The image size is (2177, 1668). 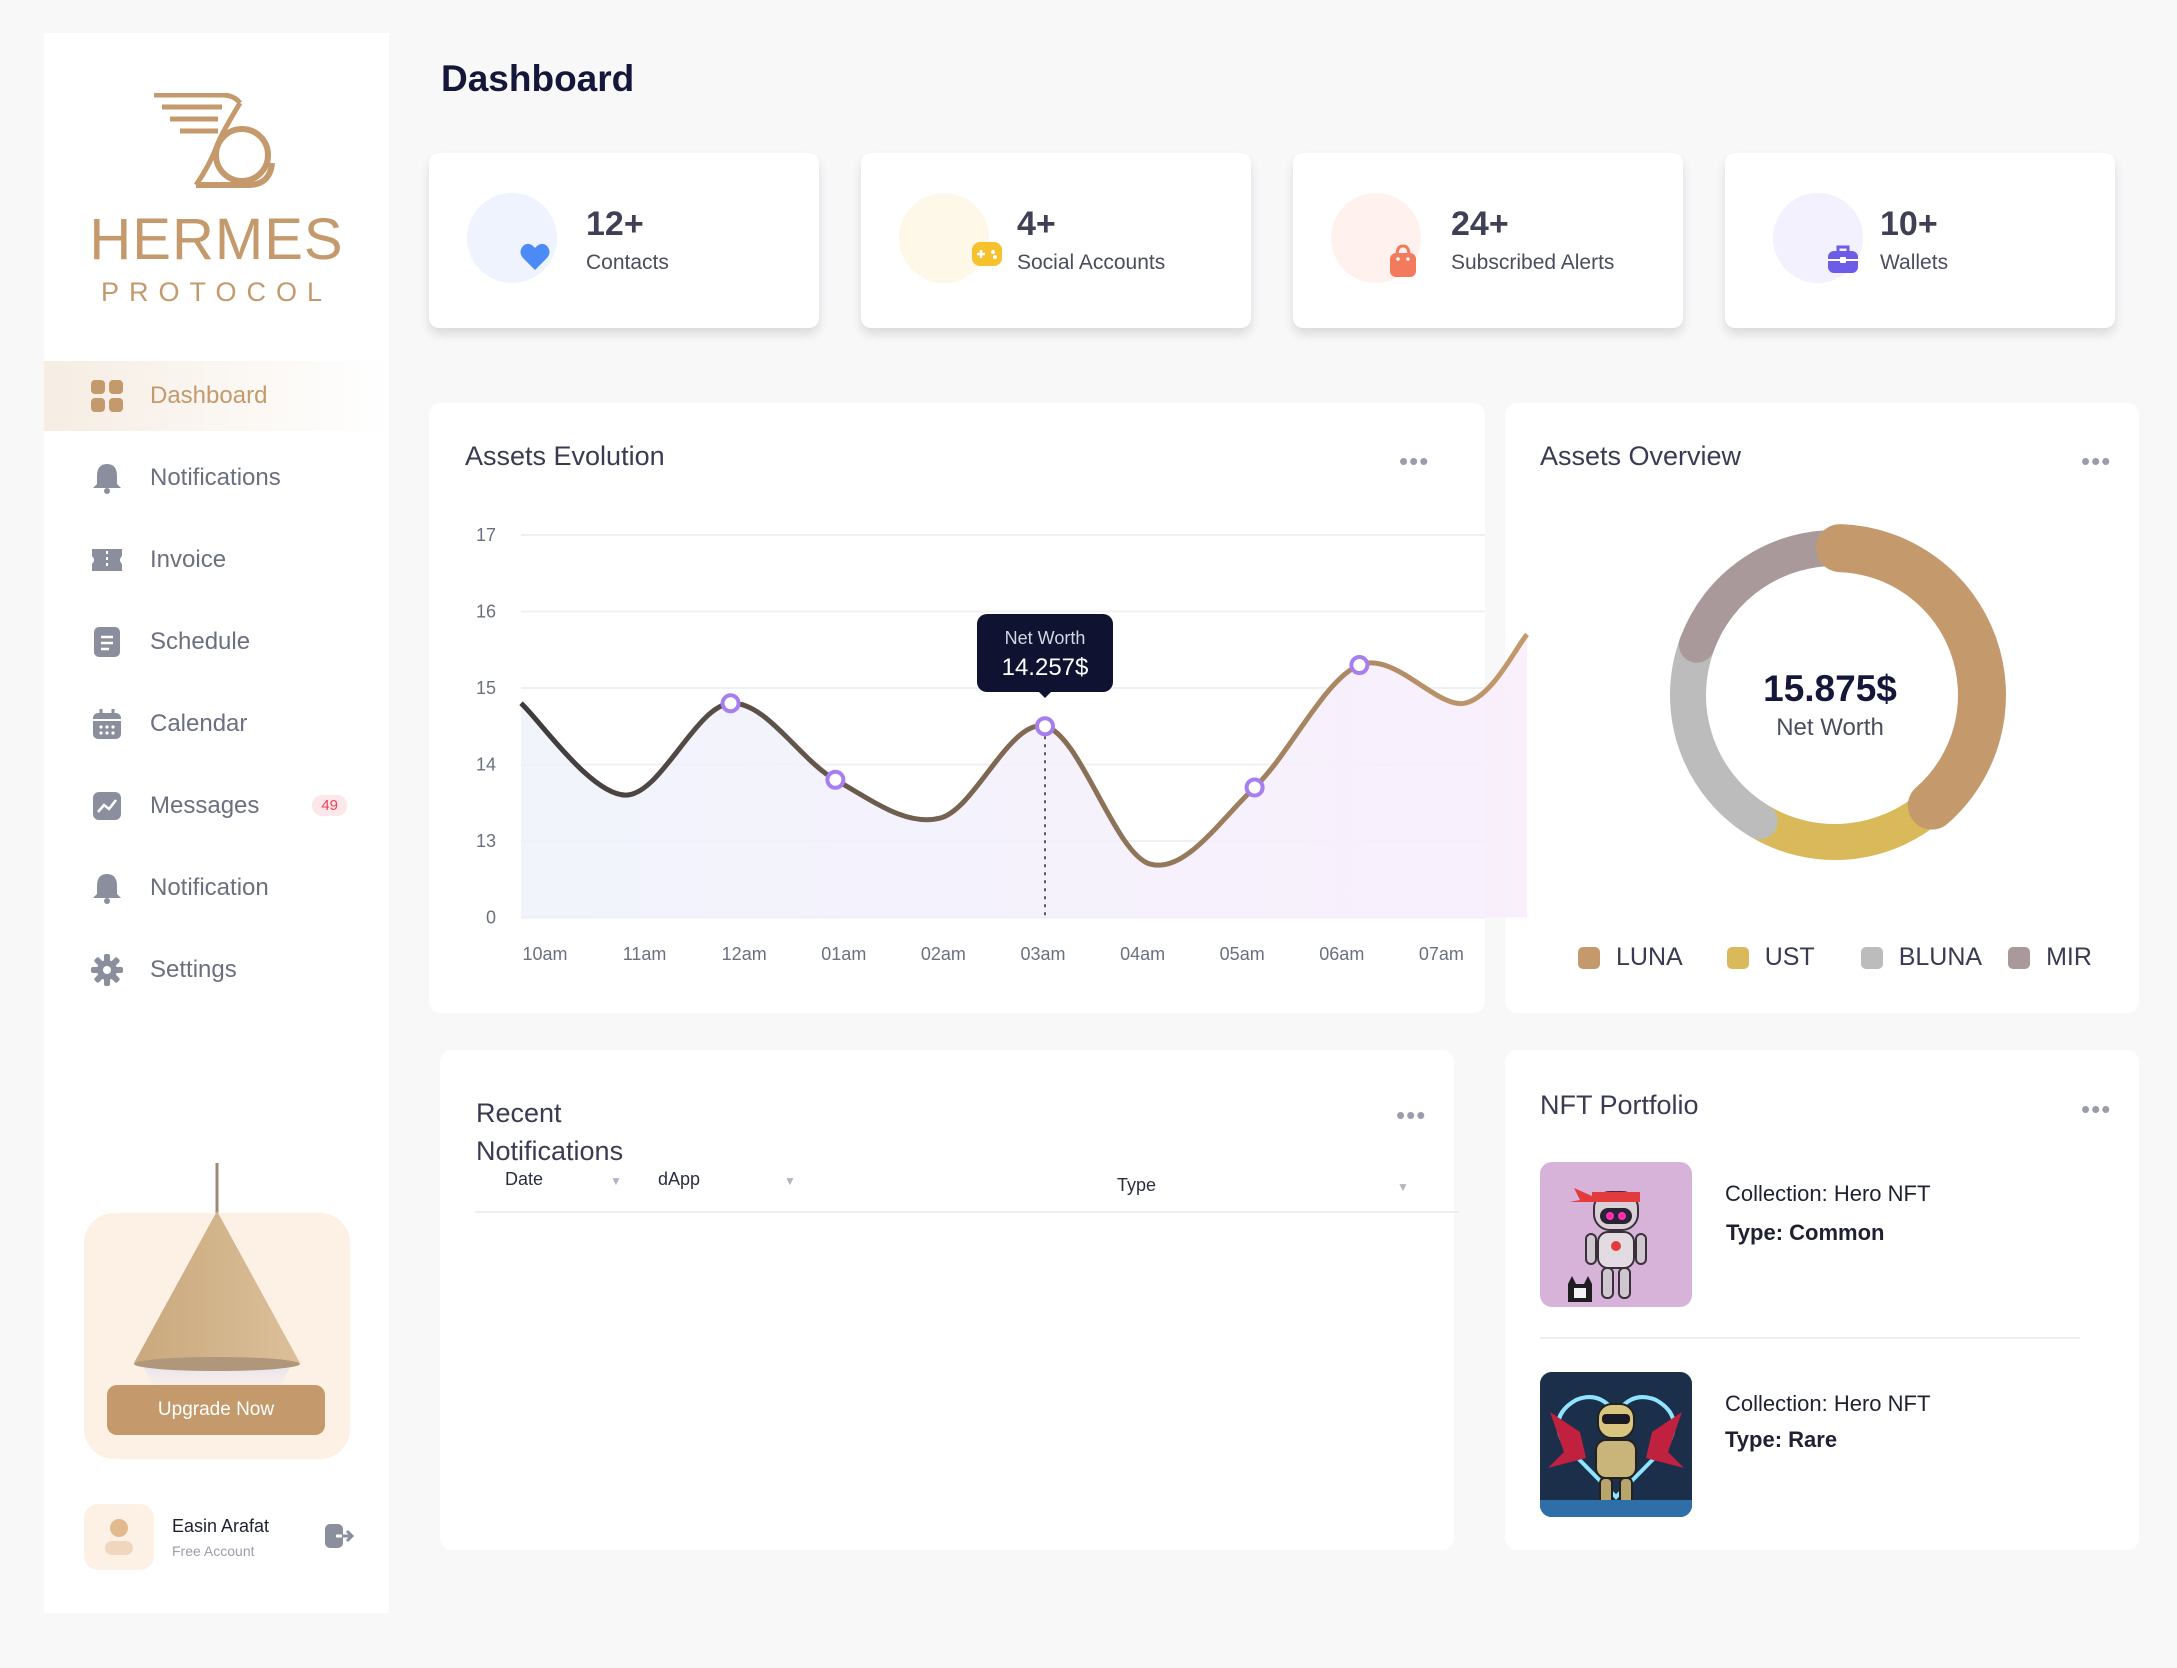 What do you see at coordinates (107, 396) in the screenshot?
I see `grid-icon` at bounding box center [107, 396].